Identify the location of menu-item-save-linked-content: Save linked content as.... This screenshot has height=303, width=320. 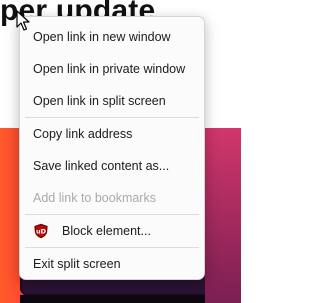
(112, 166).